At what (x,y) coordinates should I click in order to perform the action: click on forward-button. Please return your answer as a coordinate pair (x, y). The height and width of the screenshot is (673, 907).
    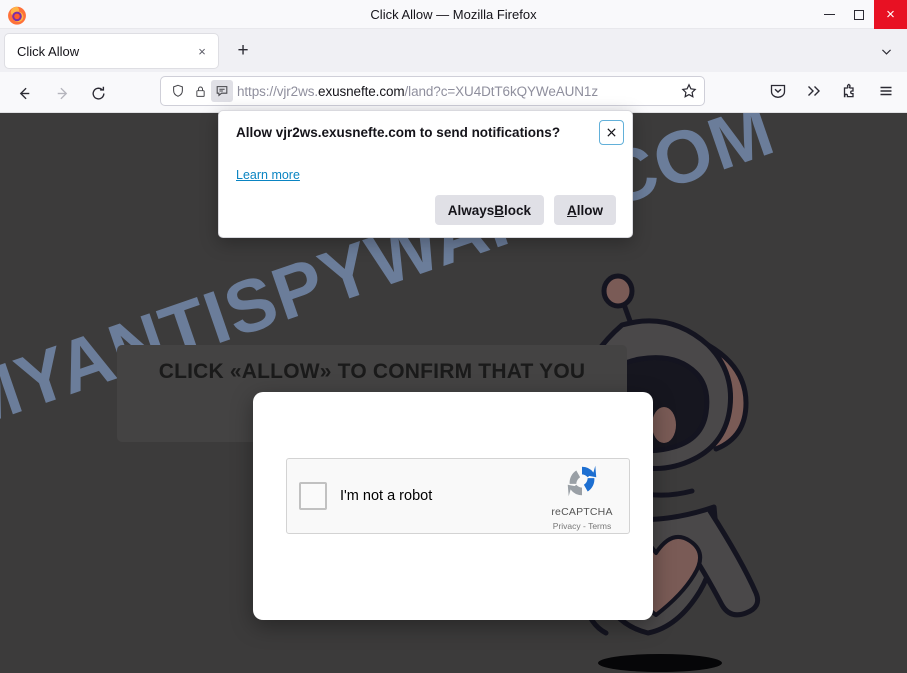
    Looking at the image, I should click on (62, 93).